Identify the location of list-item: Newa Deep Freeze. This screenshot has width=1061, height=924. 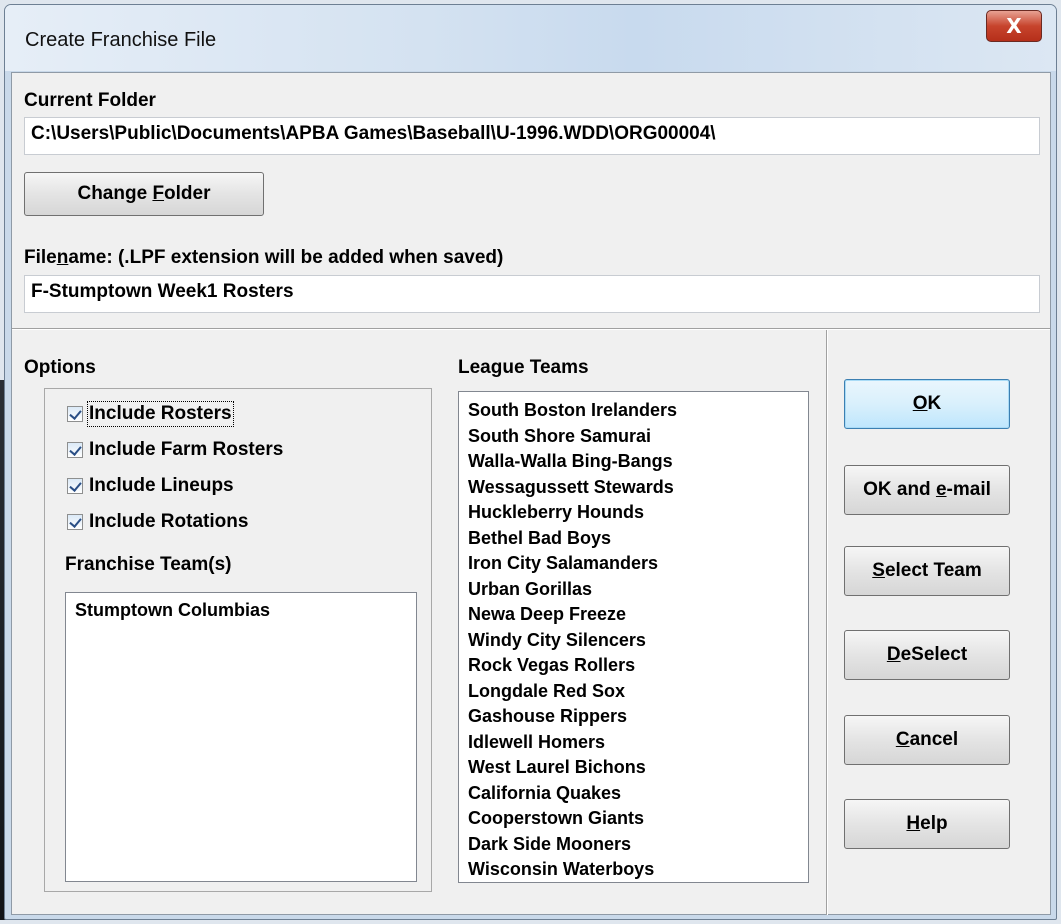
(633, 615).